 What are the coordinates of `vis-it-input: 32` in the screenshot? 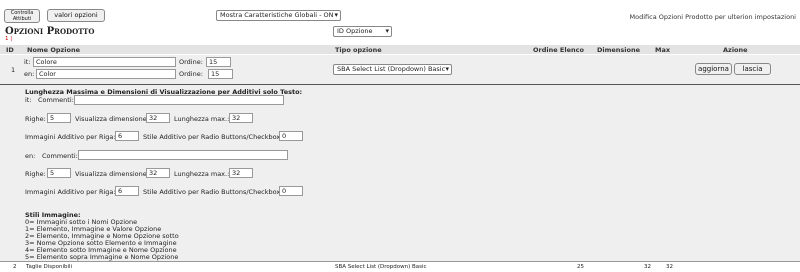 It's located at (158, 118).